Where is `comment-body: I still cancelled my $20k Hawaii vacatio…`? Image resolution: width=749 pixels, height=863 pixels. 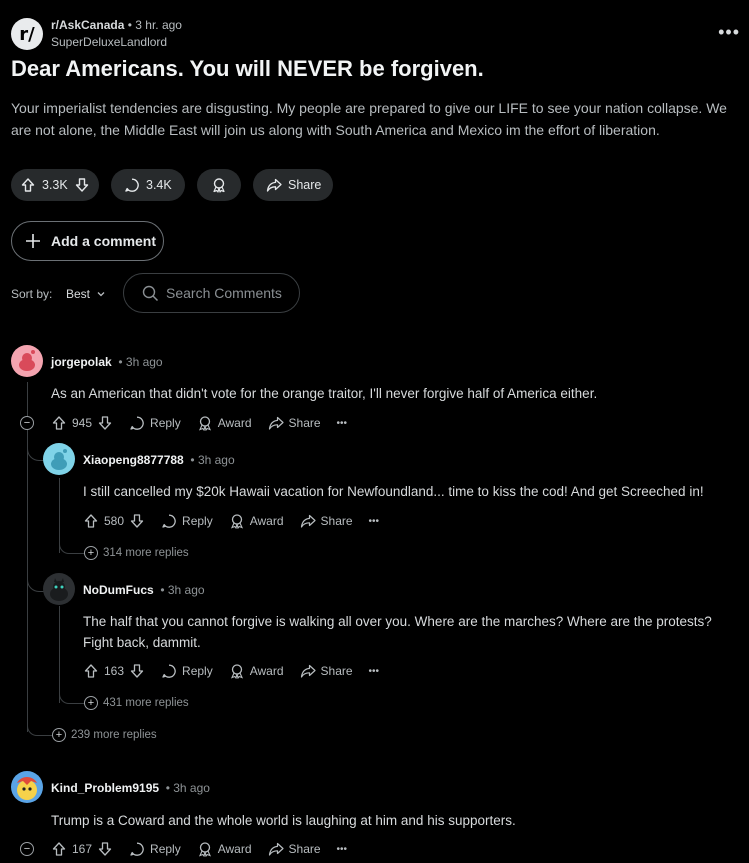 comment-body: I still cancelled my $20k Hawaii vacatio… is located at coordinates (393, 491).